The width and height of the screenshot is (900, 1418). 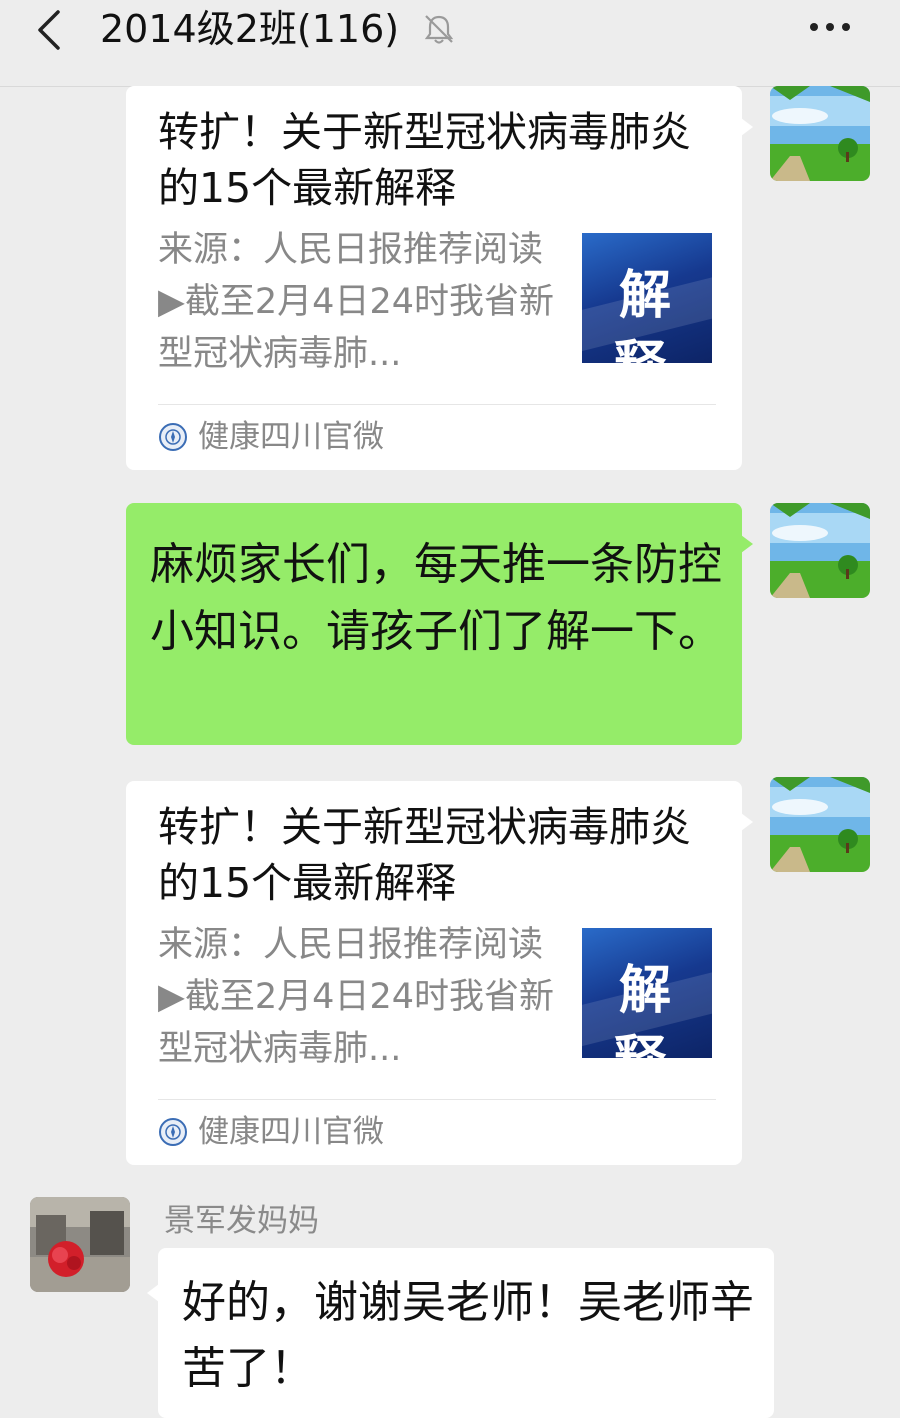 I want to click on chevron-left-icon, so click(x=52, y=30).